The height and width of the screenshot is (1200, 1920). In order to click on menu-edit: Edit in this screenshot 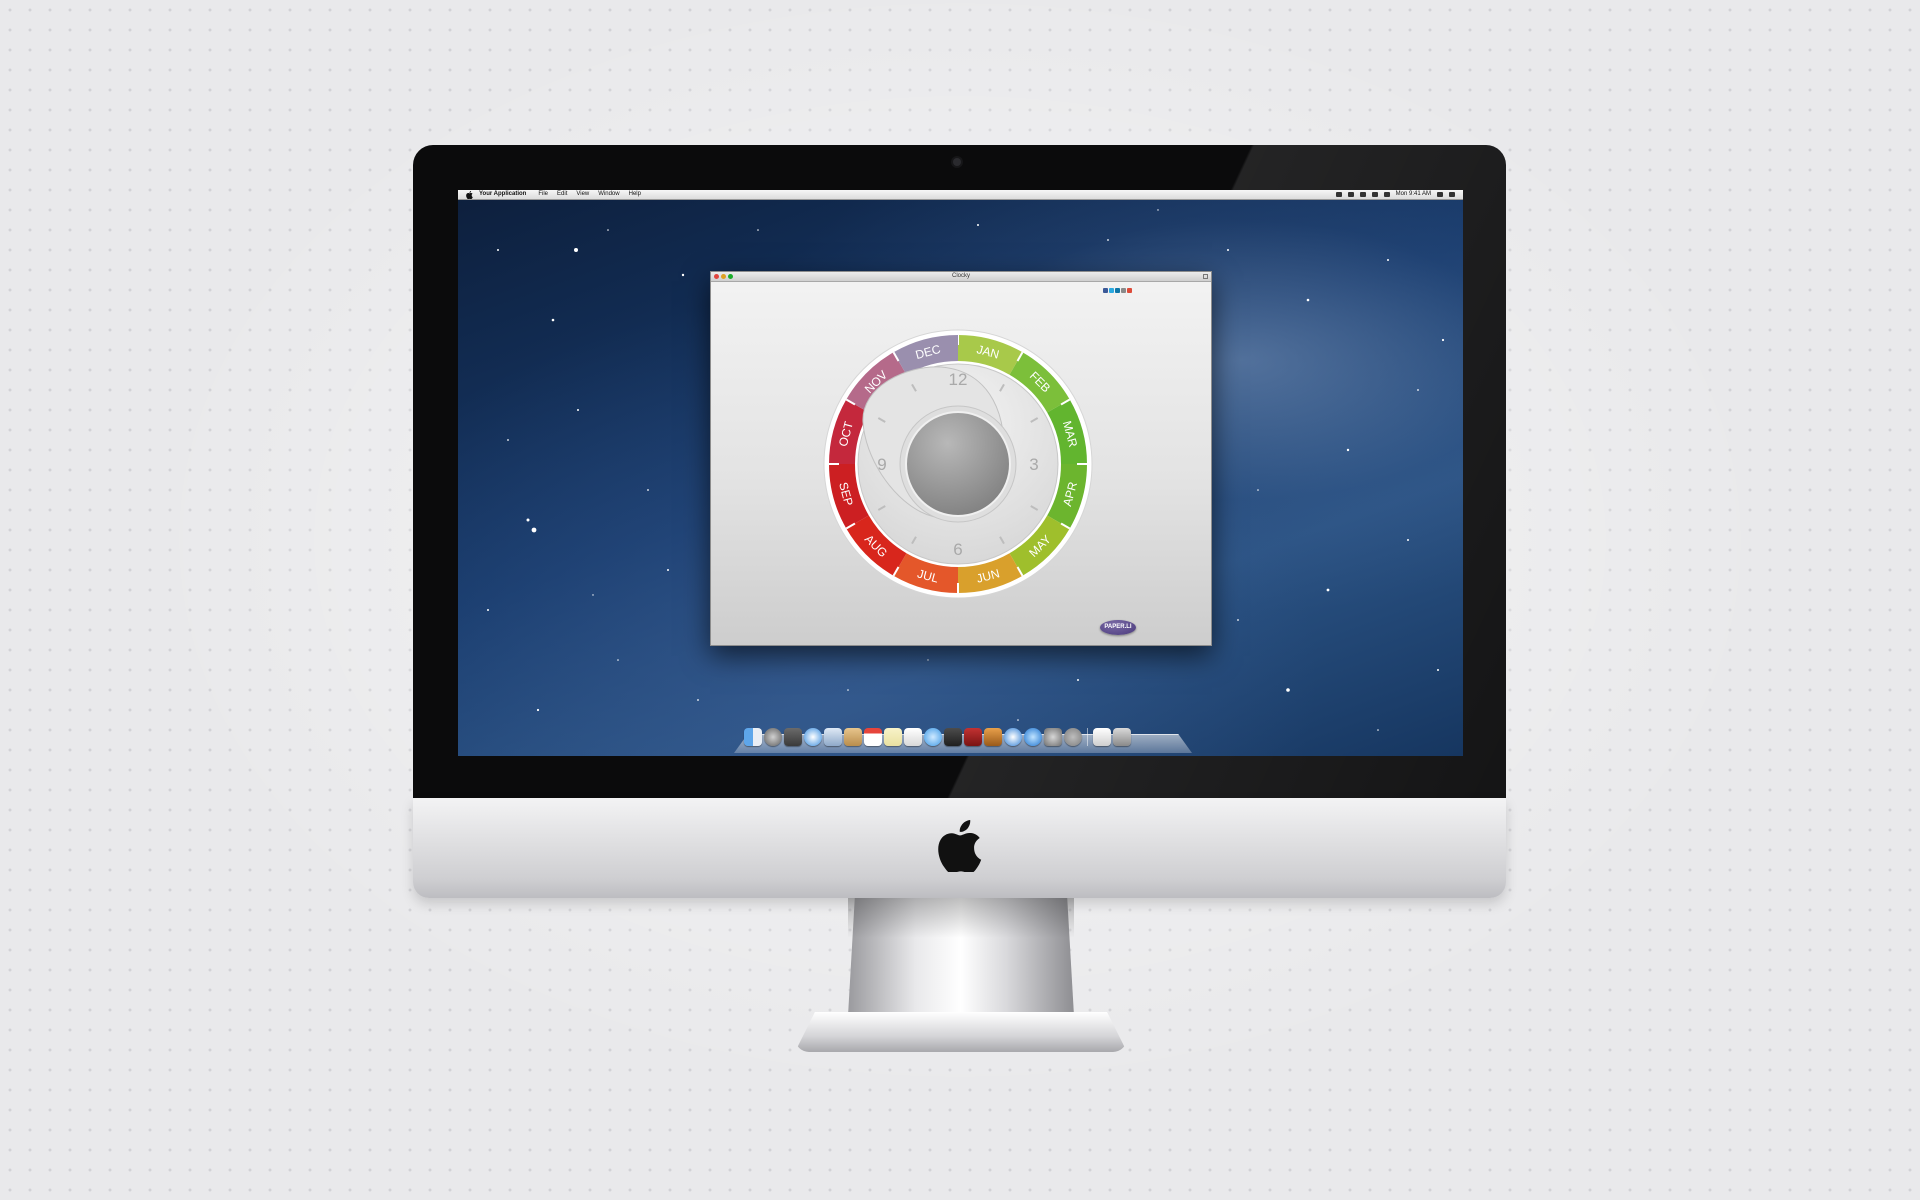, I will do `click(562, 194)`.